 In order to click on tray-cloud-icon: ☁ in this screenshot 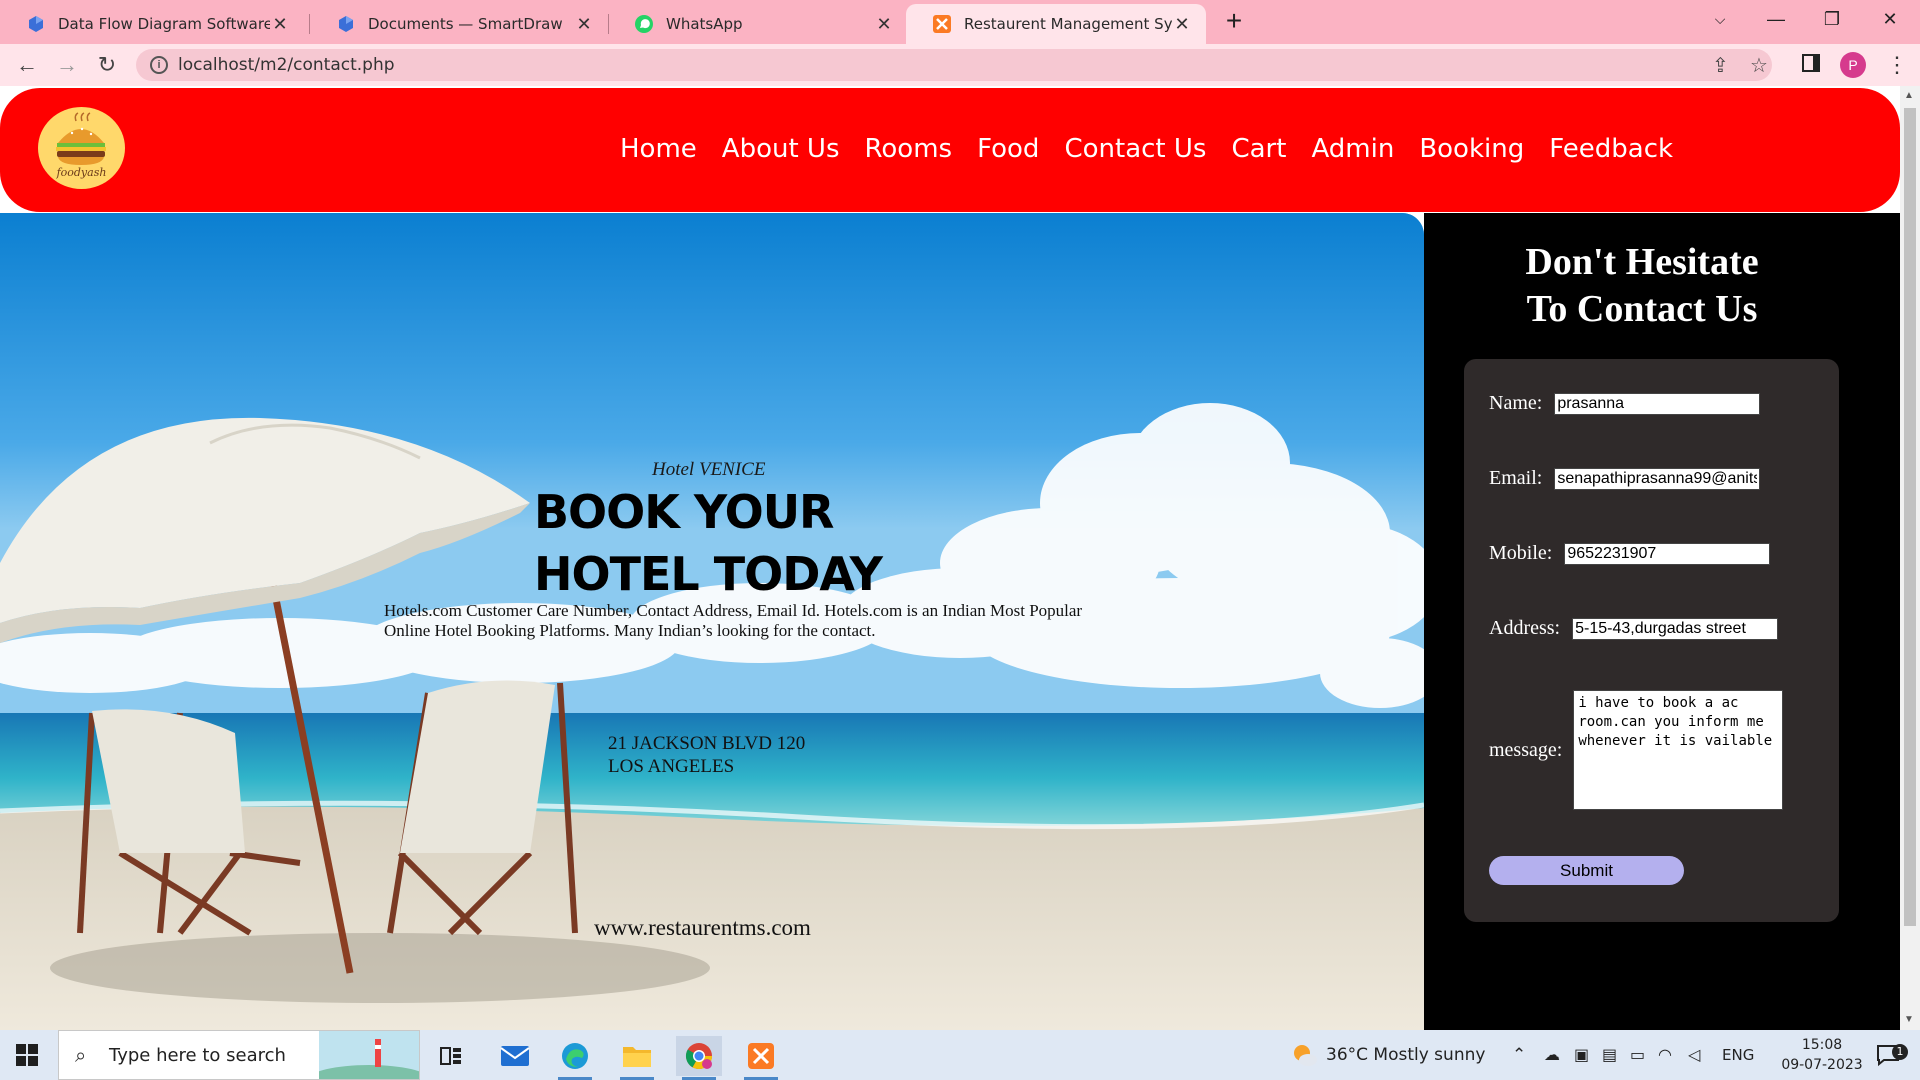, I will do `click(1552, 1055)`.